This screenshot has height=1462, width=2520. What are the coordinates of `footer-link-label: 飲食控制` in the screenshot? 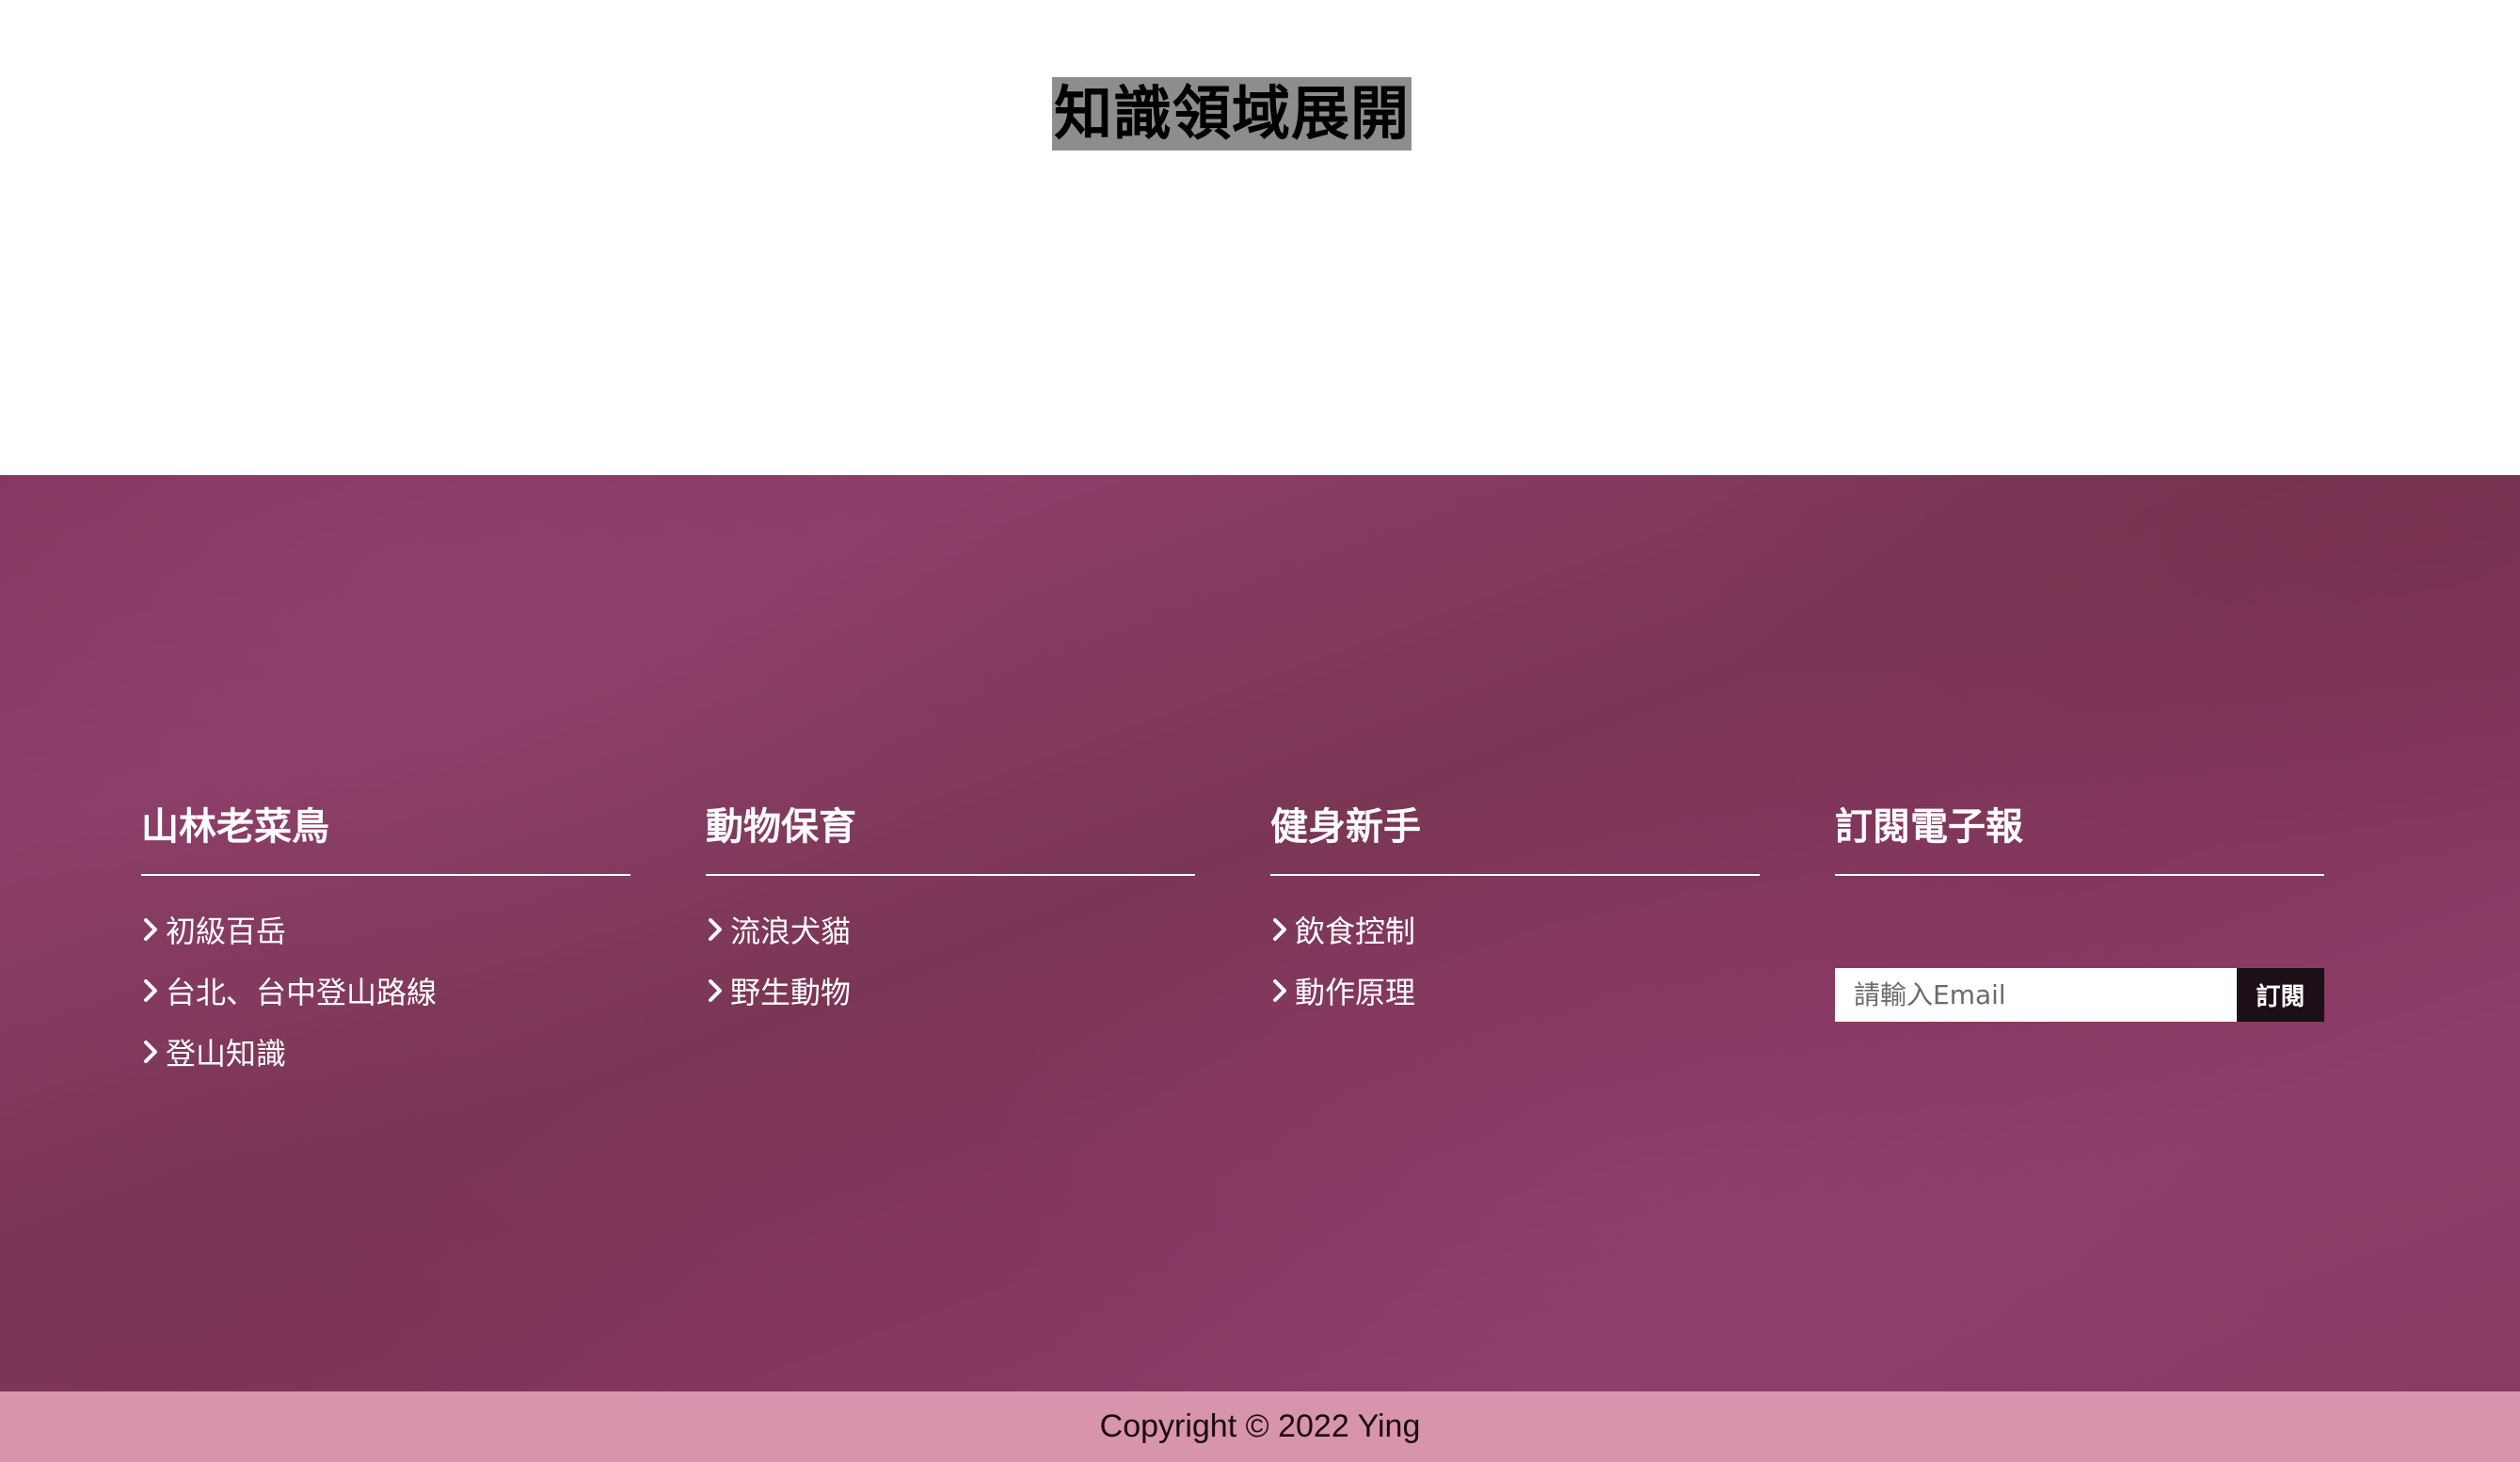 It's located at (1355, 931).